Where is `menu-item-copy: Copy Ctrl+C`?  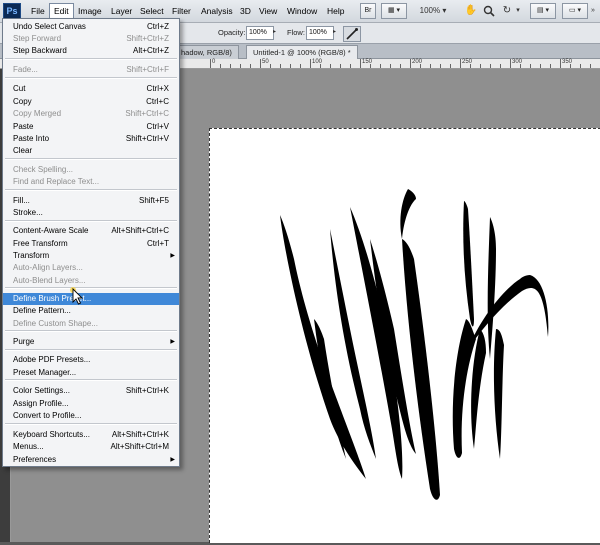 menu-item-copy: Copy Ctrl+C is located at coordinates (91, 102).